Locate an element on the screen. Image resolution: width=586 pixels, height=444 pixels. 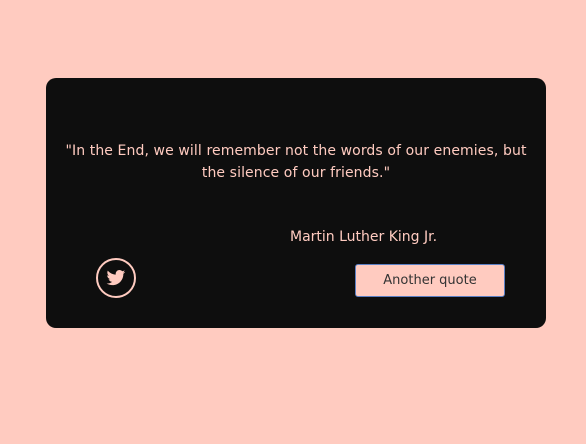
quote-author: Martin Luther King Jr. is located at coordinates (364, 237).